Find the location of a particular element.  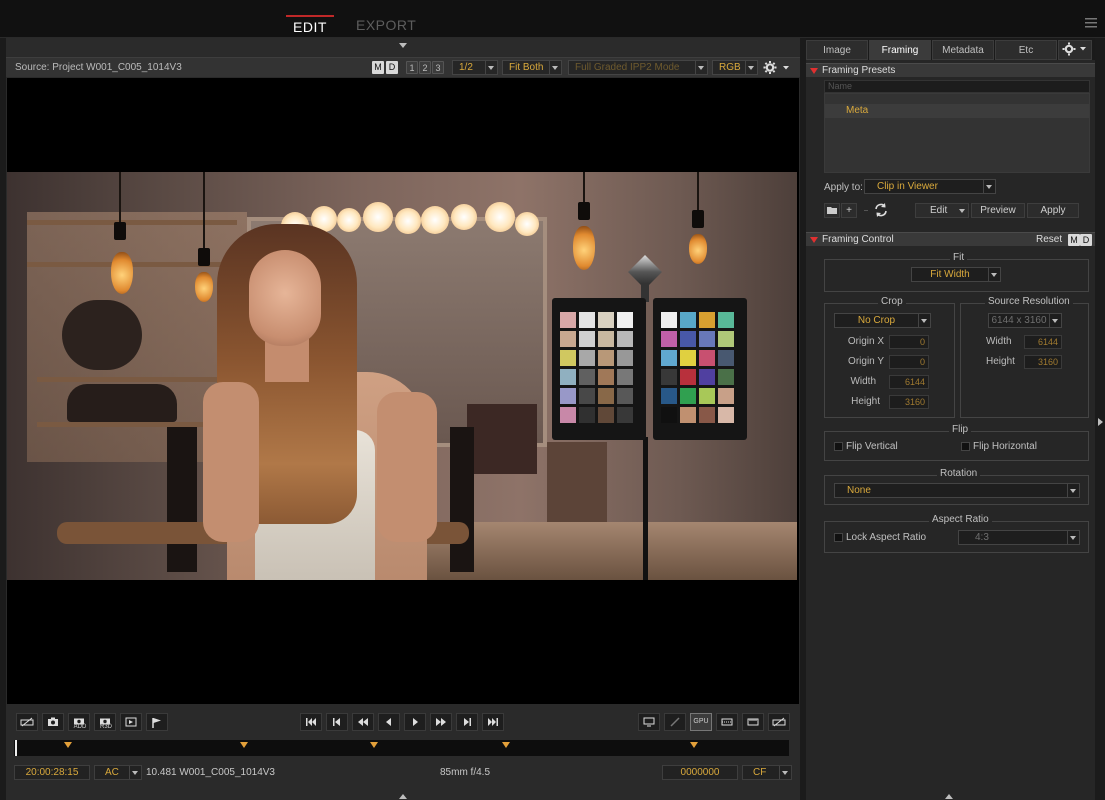

framing-control-title: Framing Control is located at coordinates (858, 239).